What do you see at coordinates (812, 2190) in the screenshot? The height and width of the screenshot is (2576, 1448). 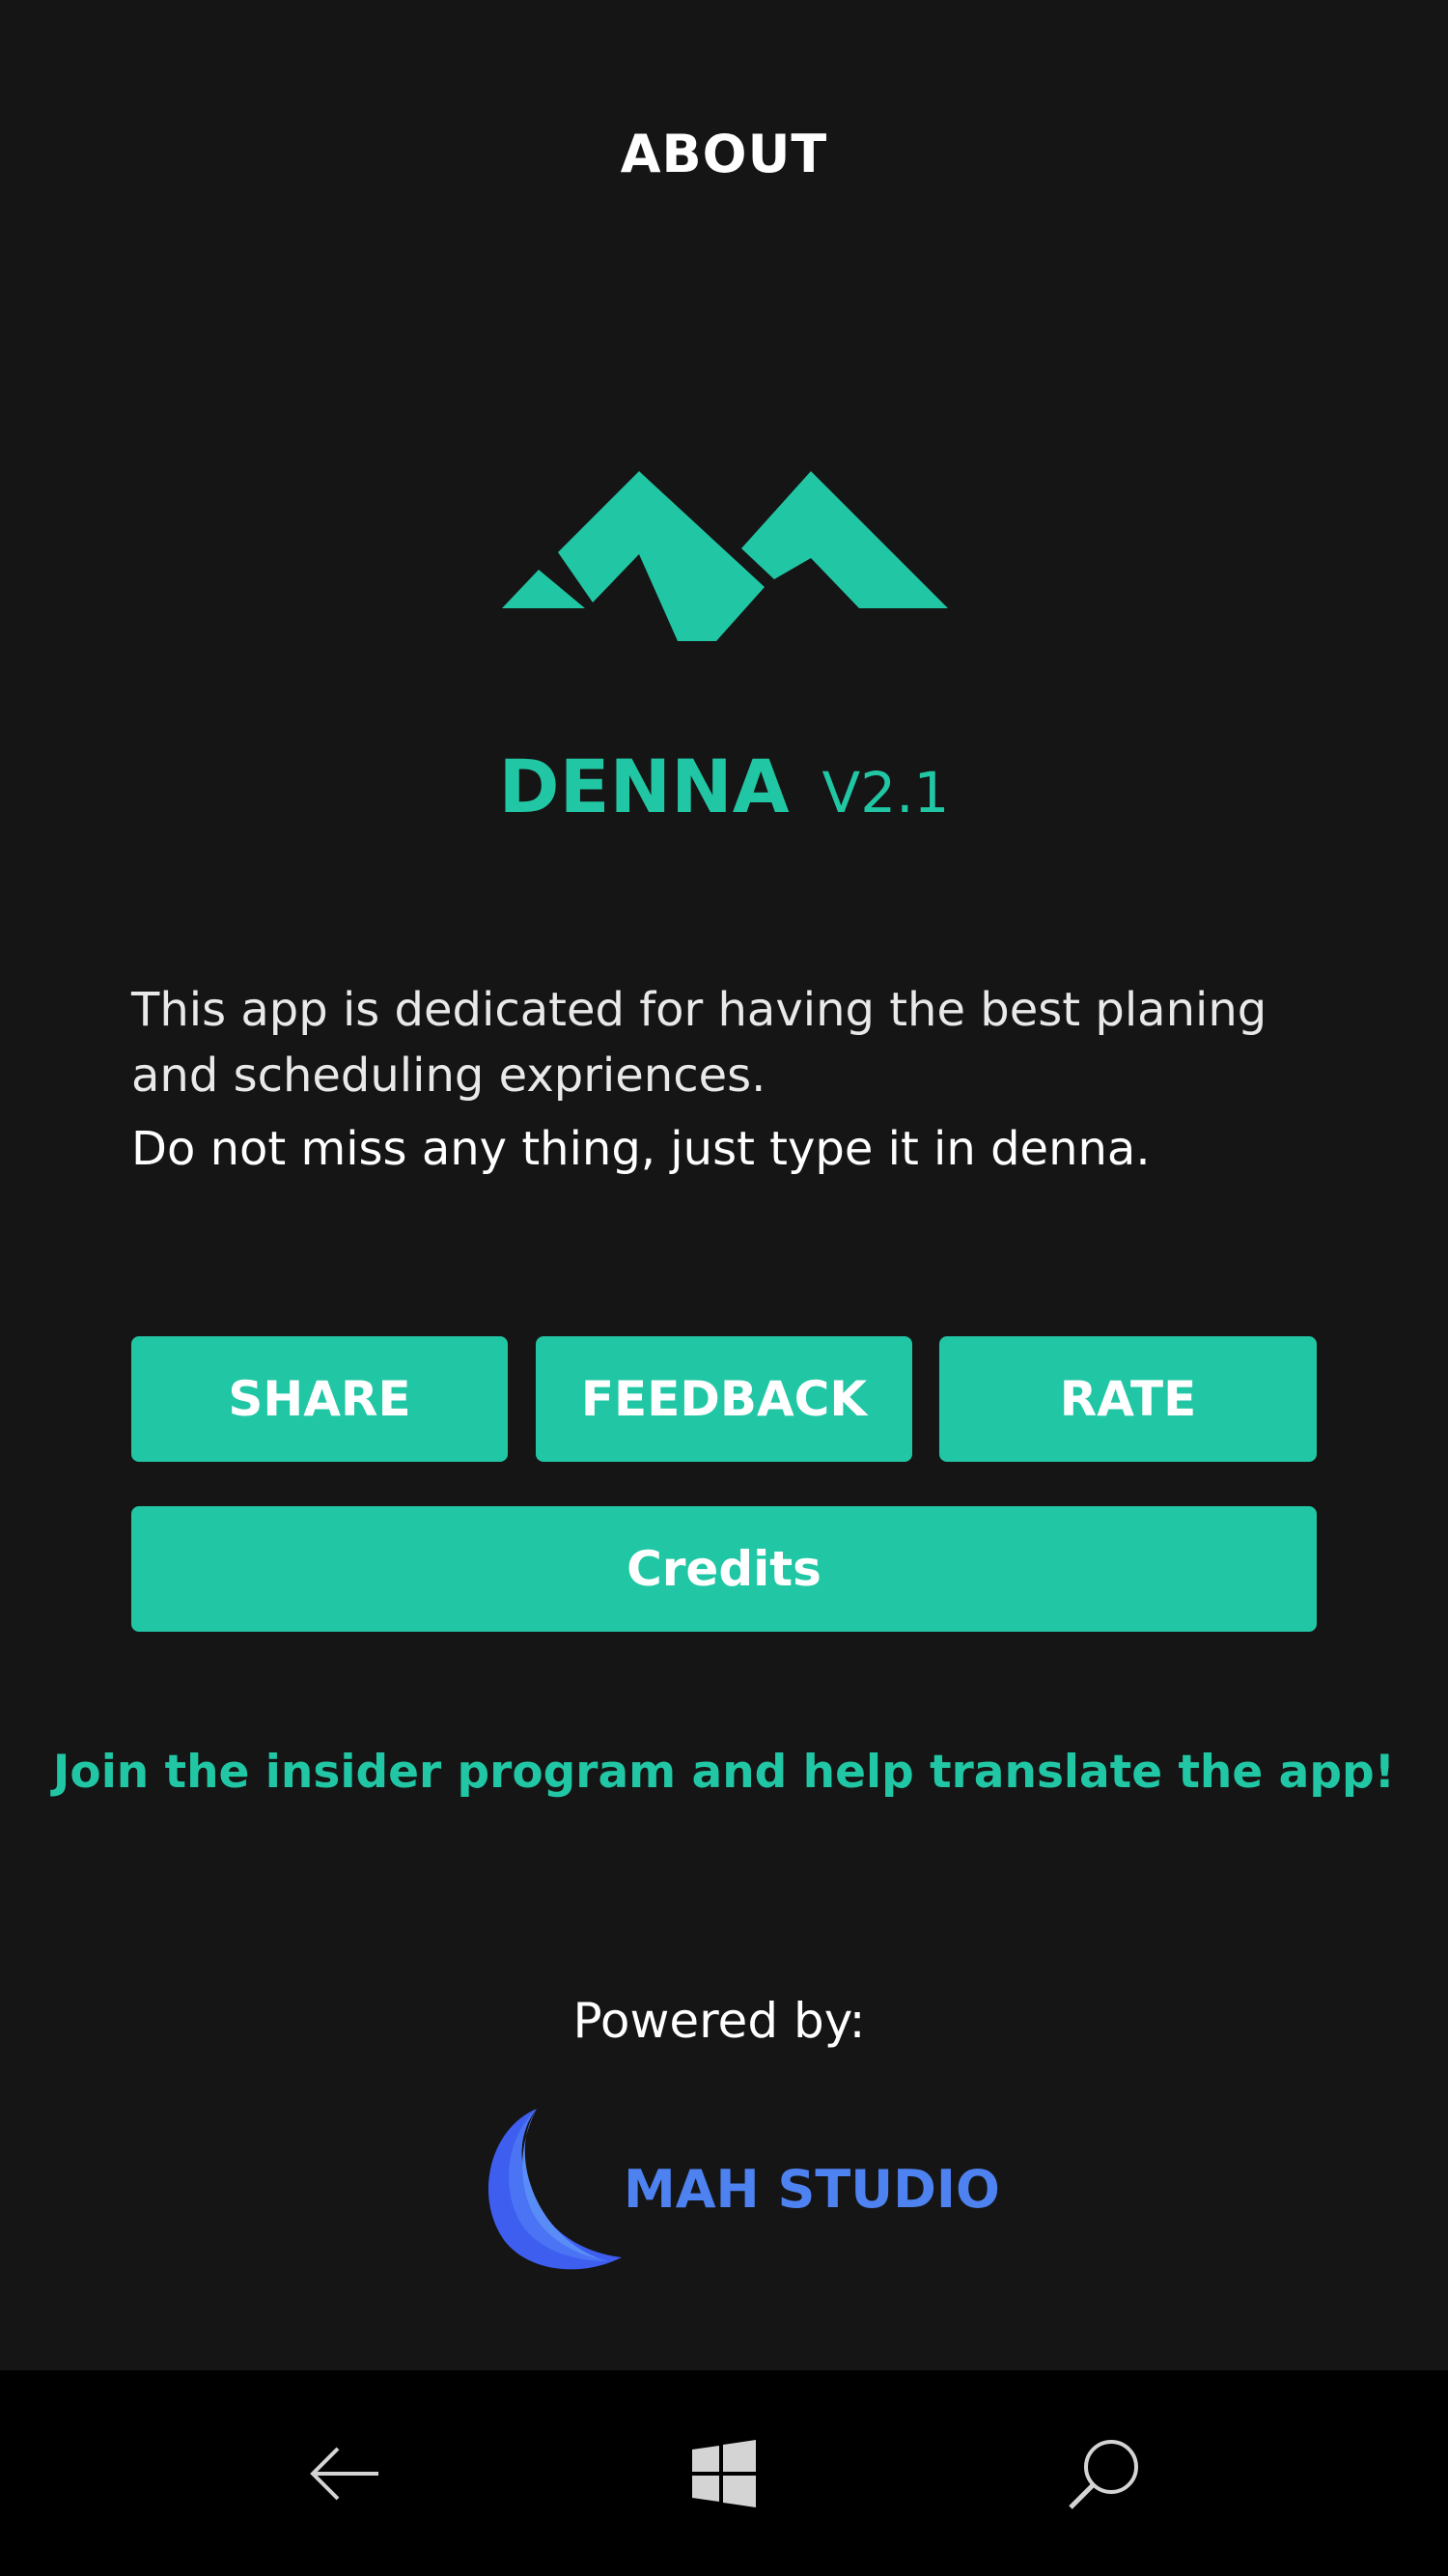 I see `studio-name: MAH STUDIO` at bounding box center [812, 2190].